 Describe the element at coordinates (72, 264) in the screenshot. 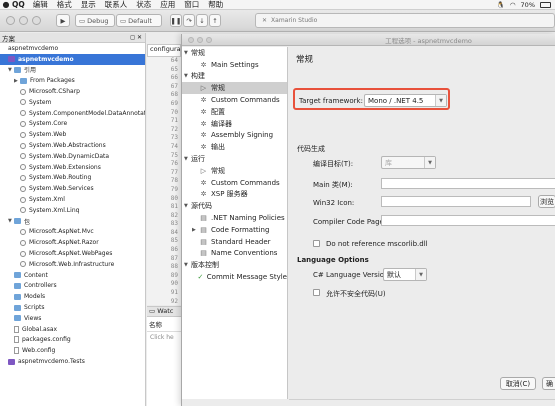

I see `solution-item: Microsoft.Web.Infrastructure` at that location.